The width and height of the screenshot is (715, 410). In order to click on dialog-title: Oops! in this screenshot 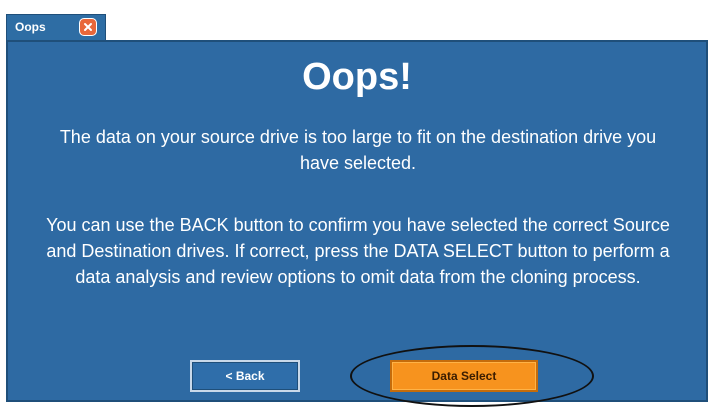, I will do `click(357, 77)`.